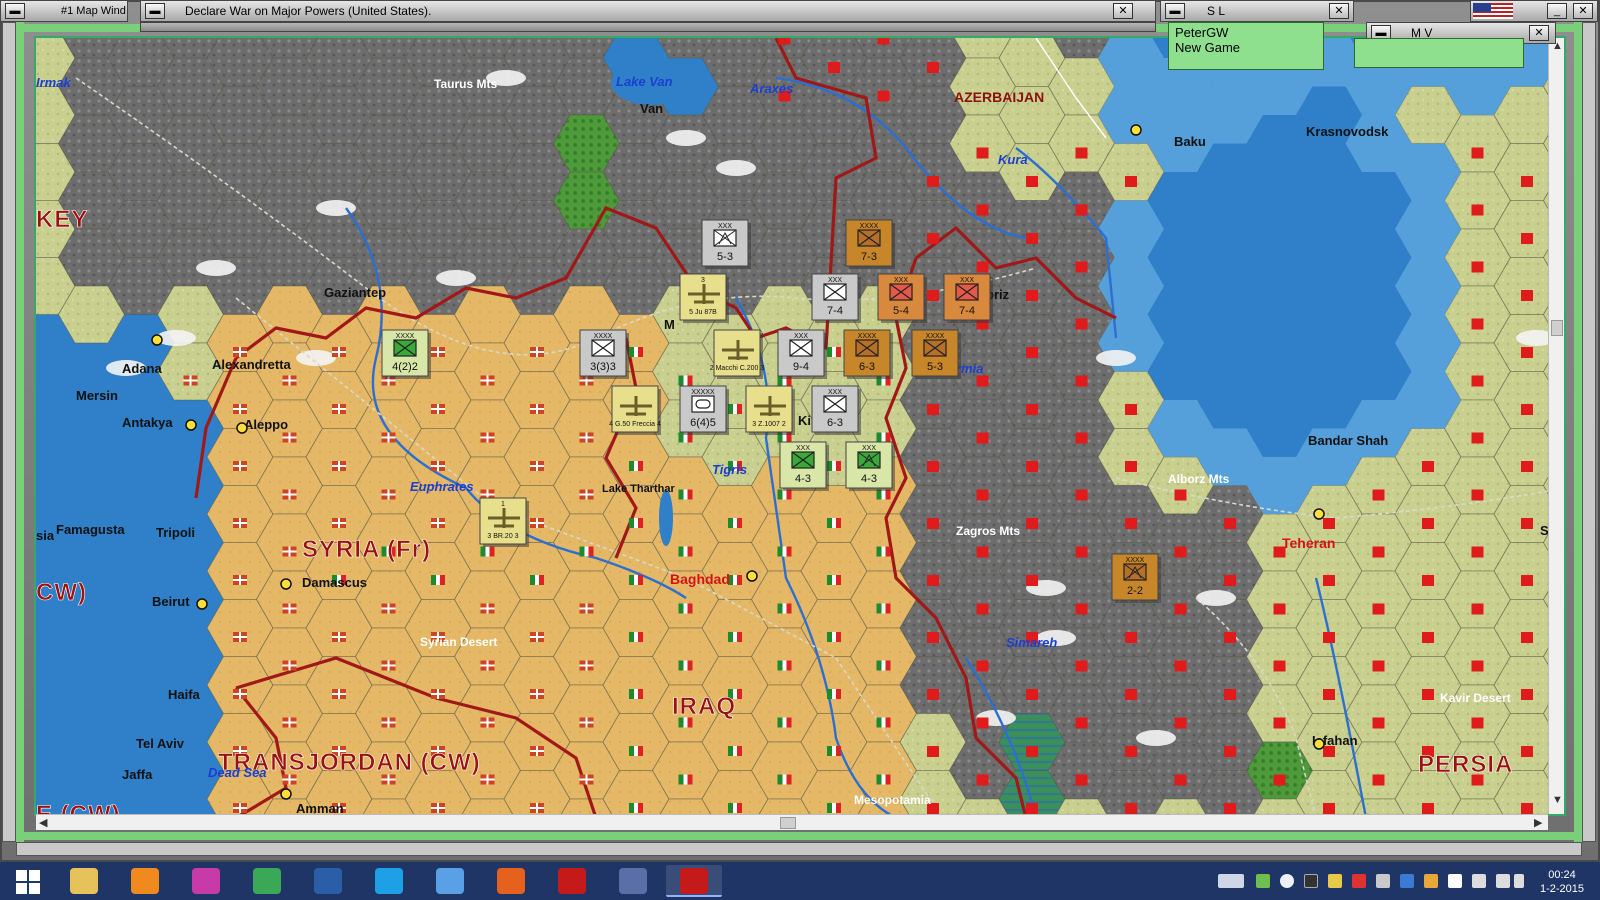  Describe the element at coordinates (15, 11) in the screenshot. I see `window-menu-icon: ▬` at that location.